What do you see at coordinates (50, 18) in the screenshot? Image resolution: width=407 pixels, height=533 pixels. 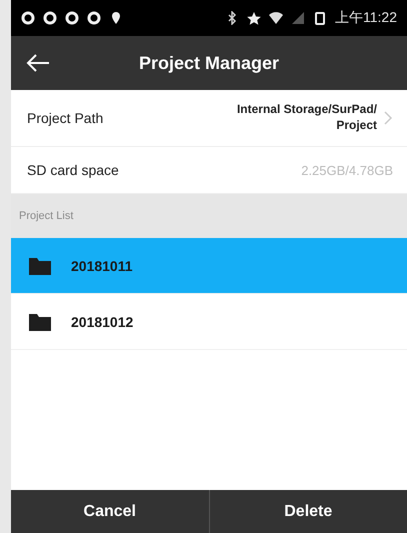 I see `clock-icon` at bounding box center [50, 18].